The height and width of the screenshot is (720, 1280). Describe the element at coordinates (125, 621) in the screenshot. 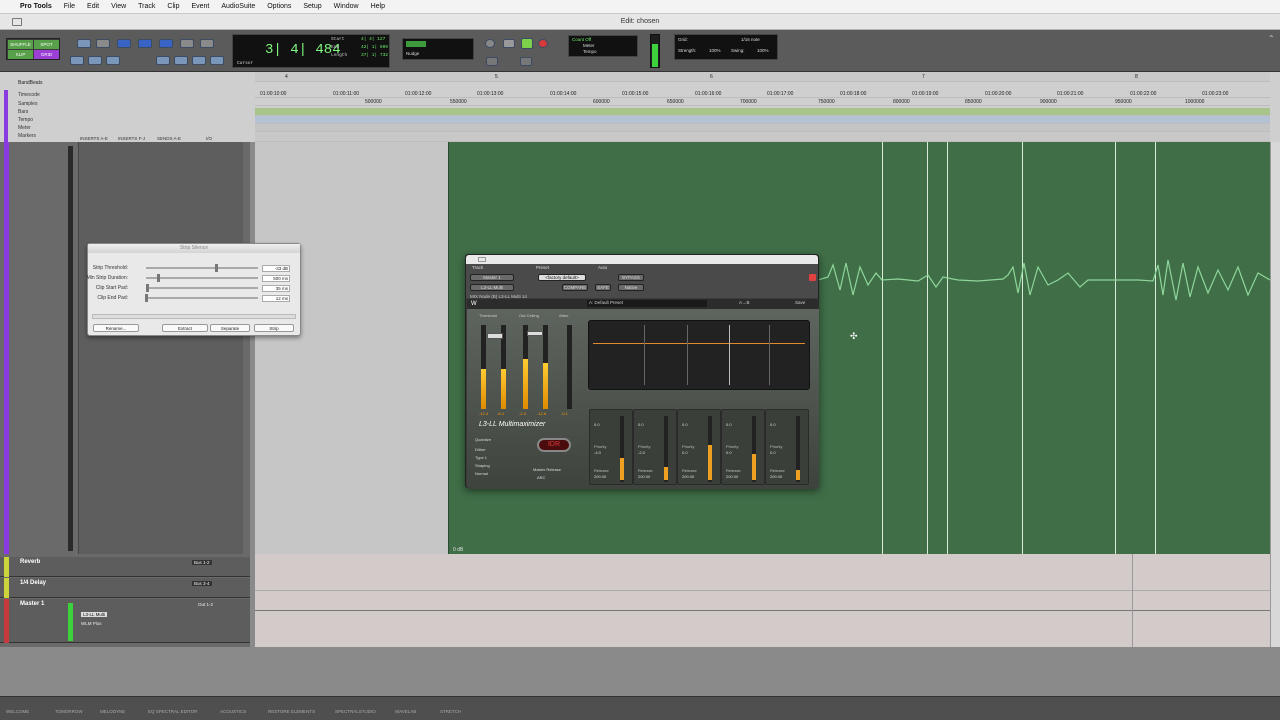

I see `track-header-master: Master 1 Out 1-2 L3-LL Multi WLM Plus` at that location.